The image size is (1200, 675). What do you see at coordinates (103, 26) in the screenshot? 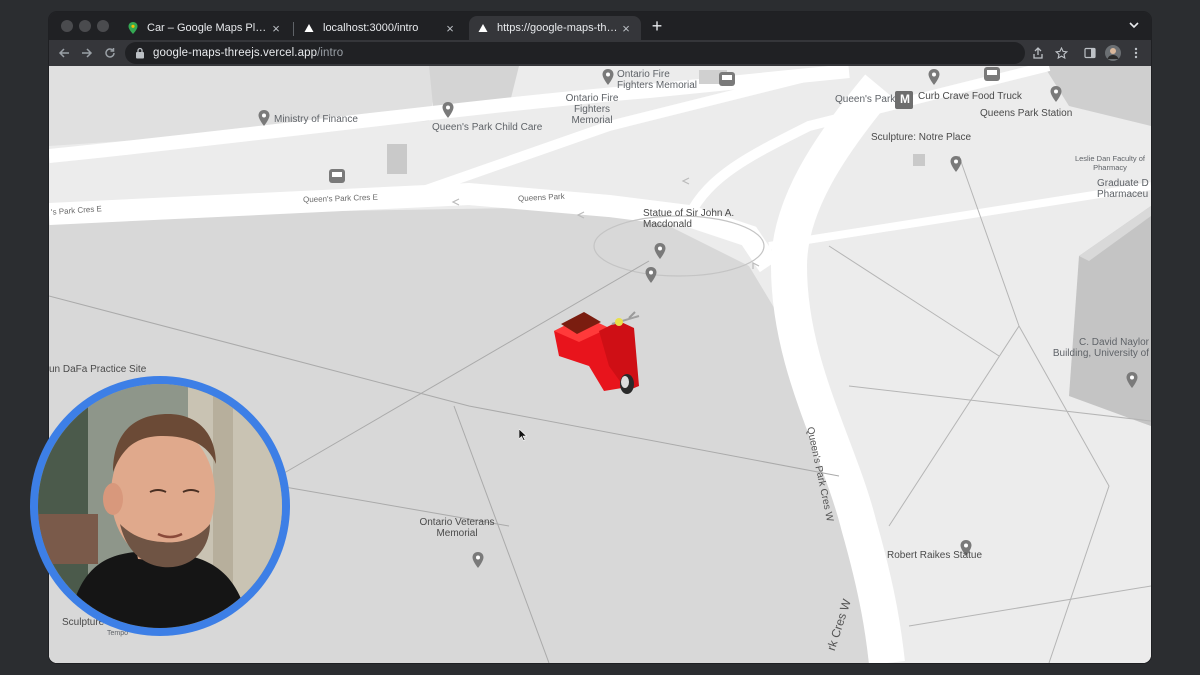
I see `maximize-window-button` at bounding box center [103, 26].